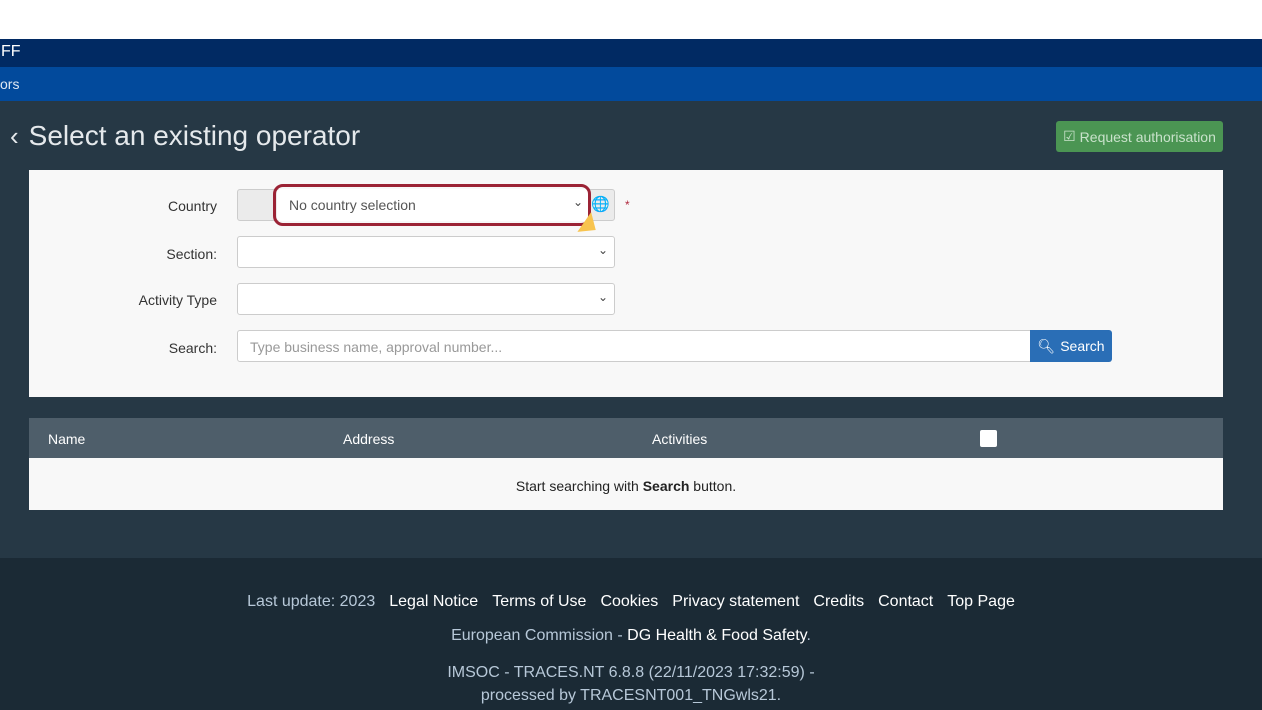 The height and width of the screenshot is (710, 1262). Describe the element at coordinates (1071, 346) in the screenshot. I see `search-button: 🔍︎ Search` at that location.